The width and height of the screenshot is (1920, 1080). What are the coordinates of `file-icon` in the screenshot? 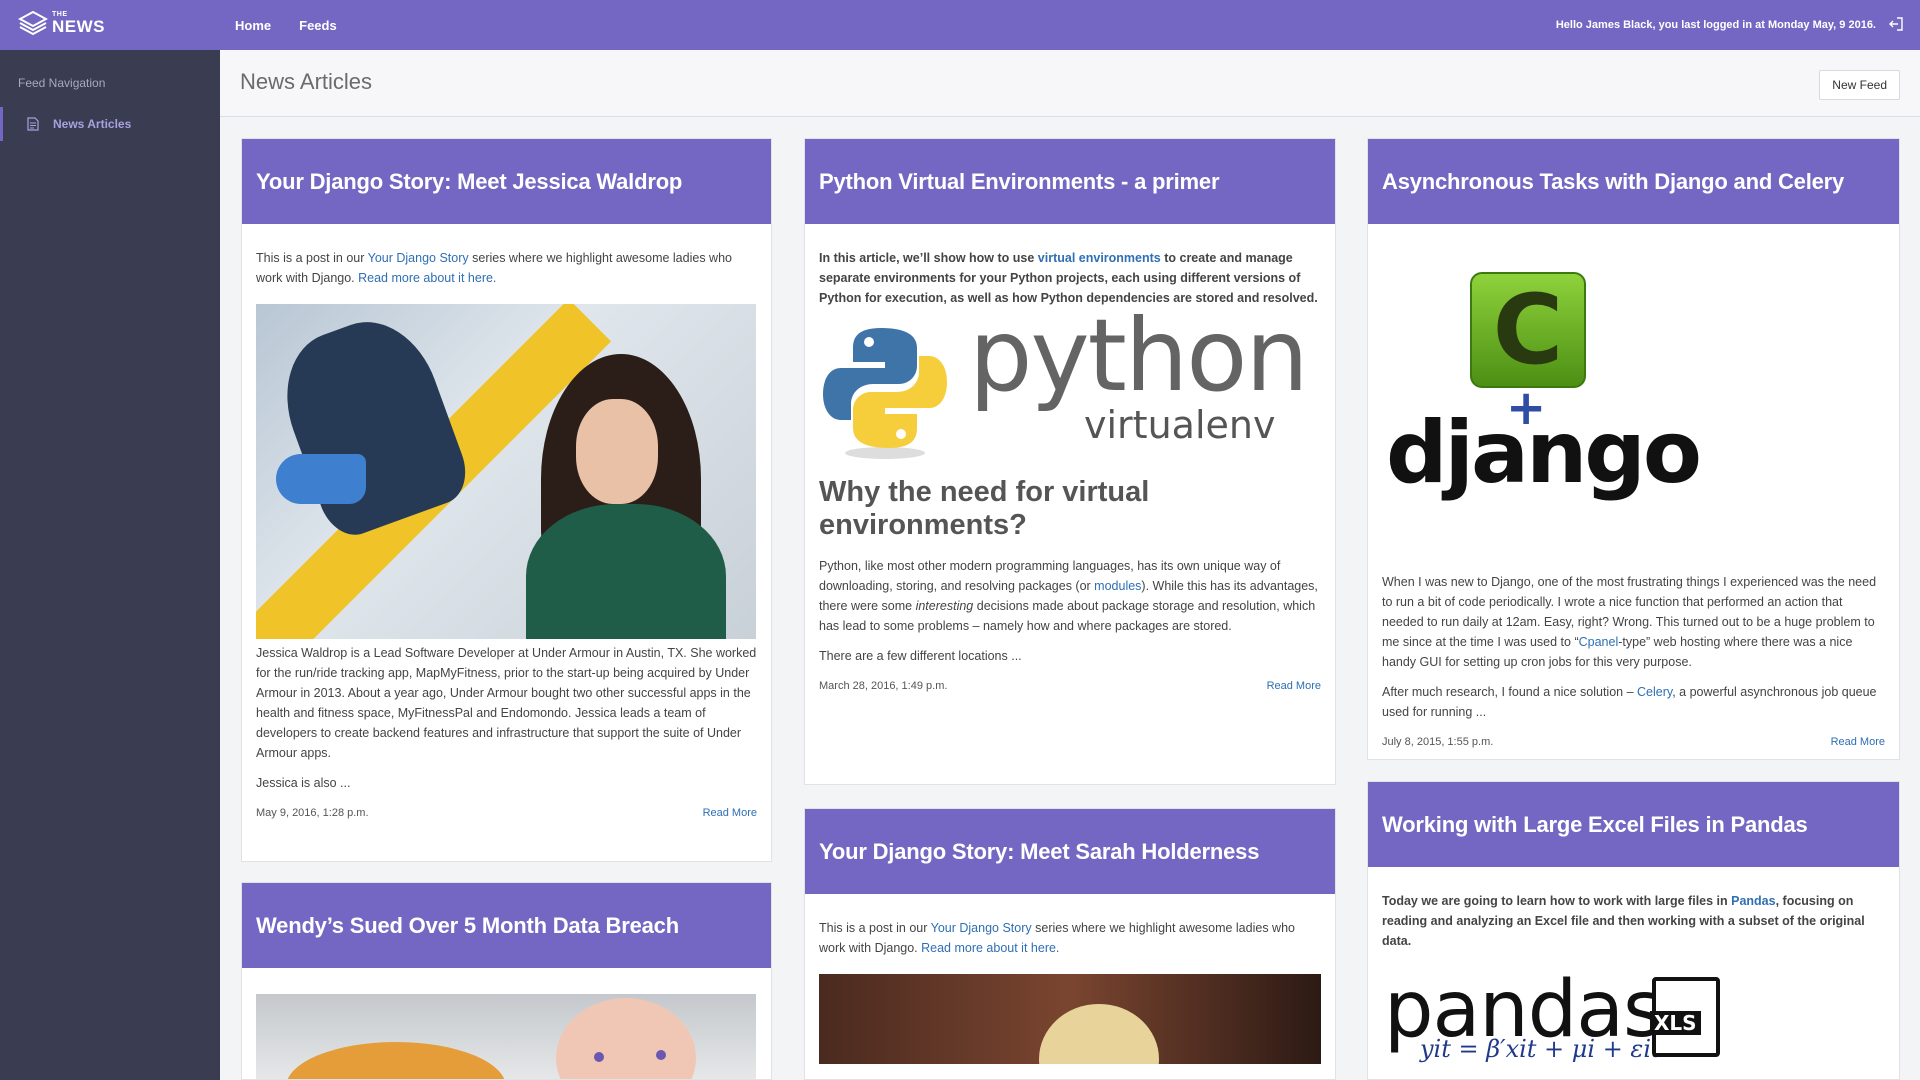 It's located at (33, 124).